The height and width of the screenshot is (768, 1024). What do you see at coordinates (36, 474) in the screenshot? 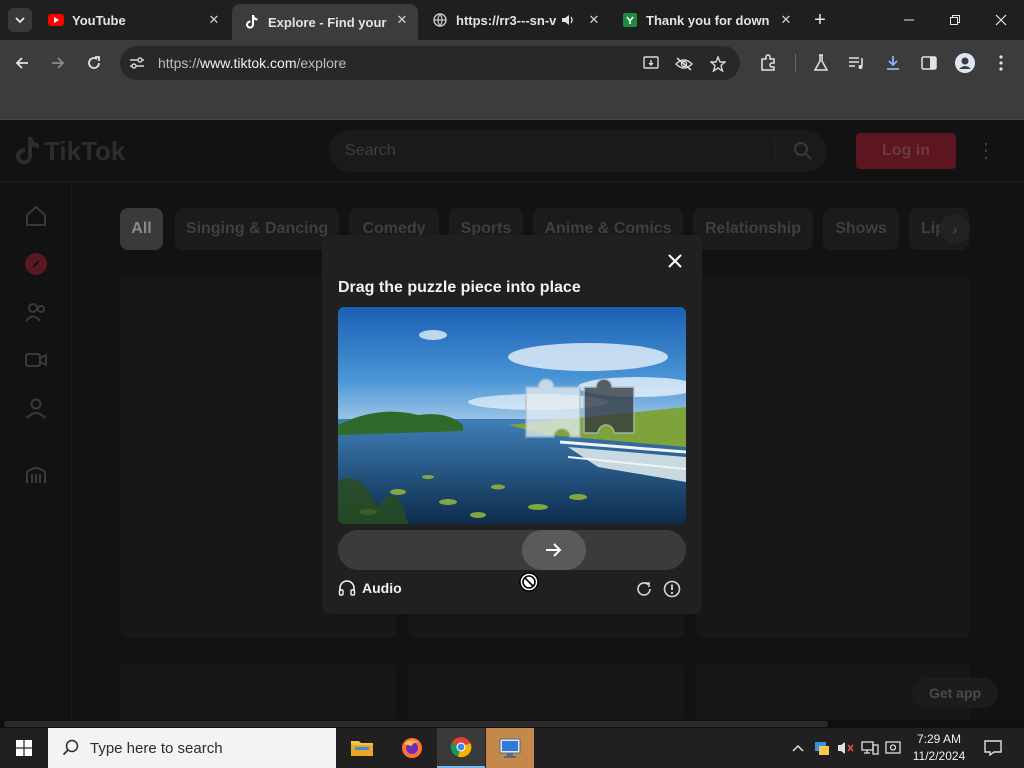
I see `landmark-icon` at bounding box center [36, 474].